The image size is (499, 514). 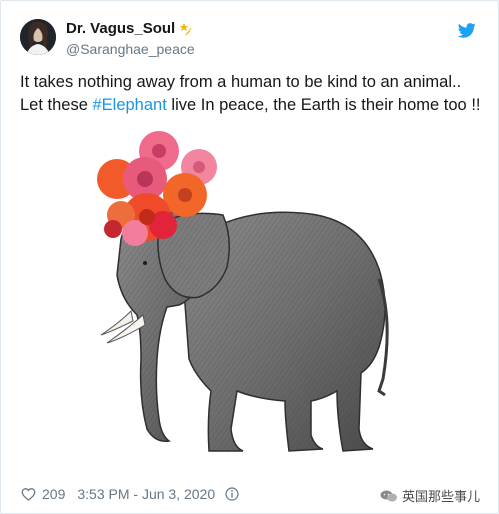 I want to click on display-name-text: Dr. Vagus_Soul, so click(x=121, y=28).